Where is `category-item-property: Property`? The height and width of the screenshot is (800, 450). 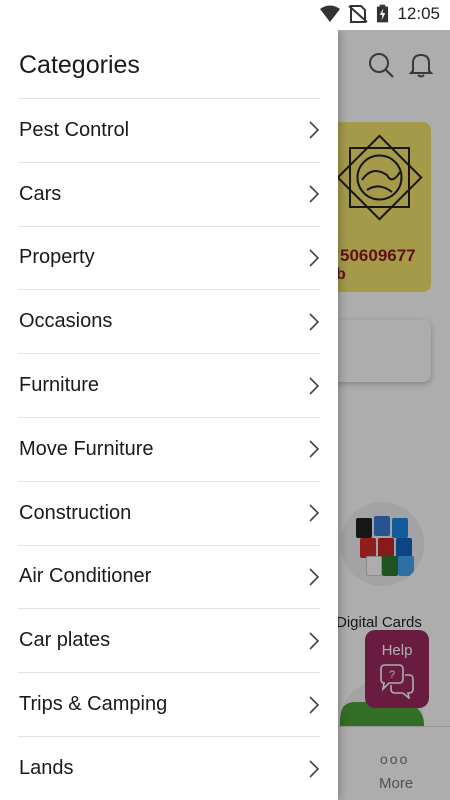 category-item-property: Property is located at coordinates (169, 259).